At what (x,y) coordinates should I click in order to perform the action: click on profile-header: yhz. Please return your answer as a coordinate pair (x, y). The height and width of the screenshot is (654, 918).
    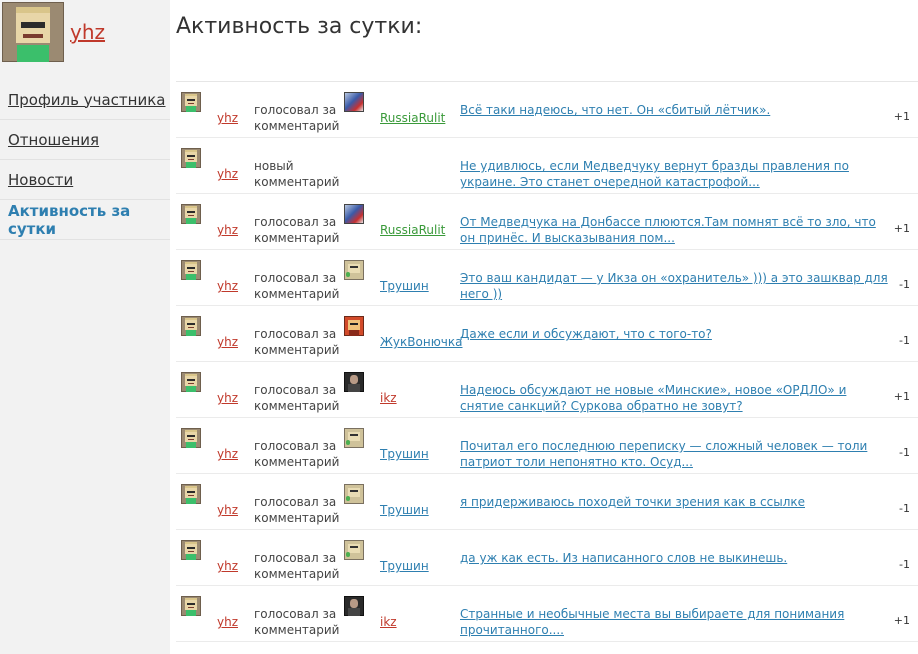
    Looking at the image, I should click on (53, 32).